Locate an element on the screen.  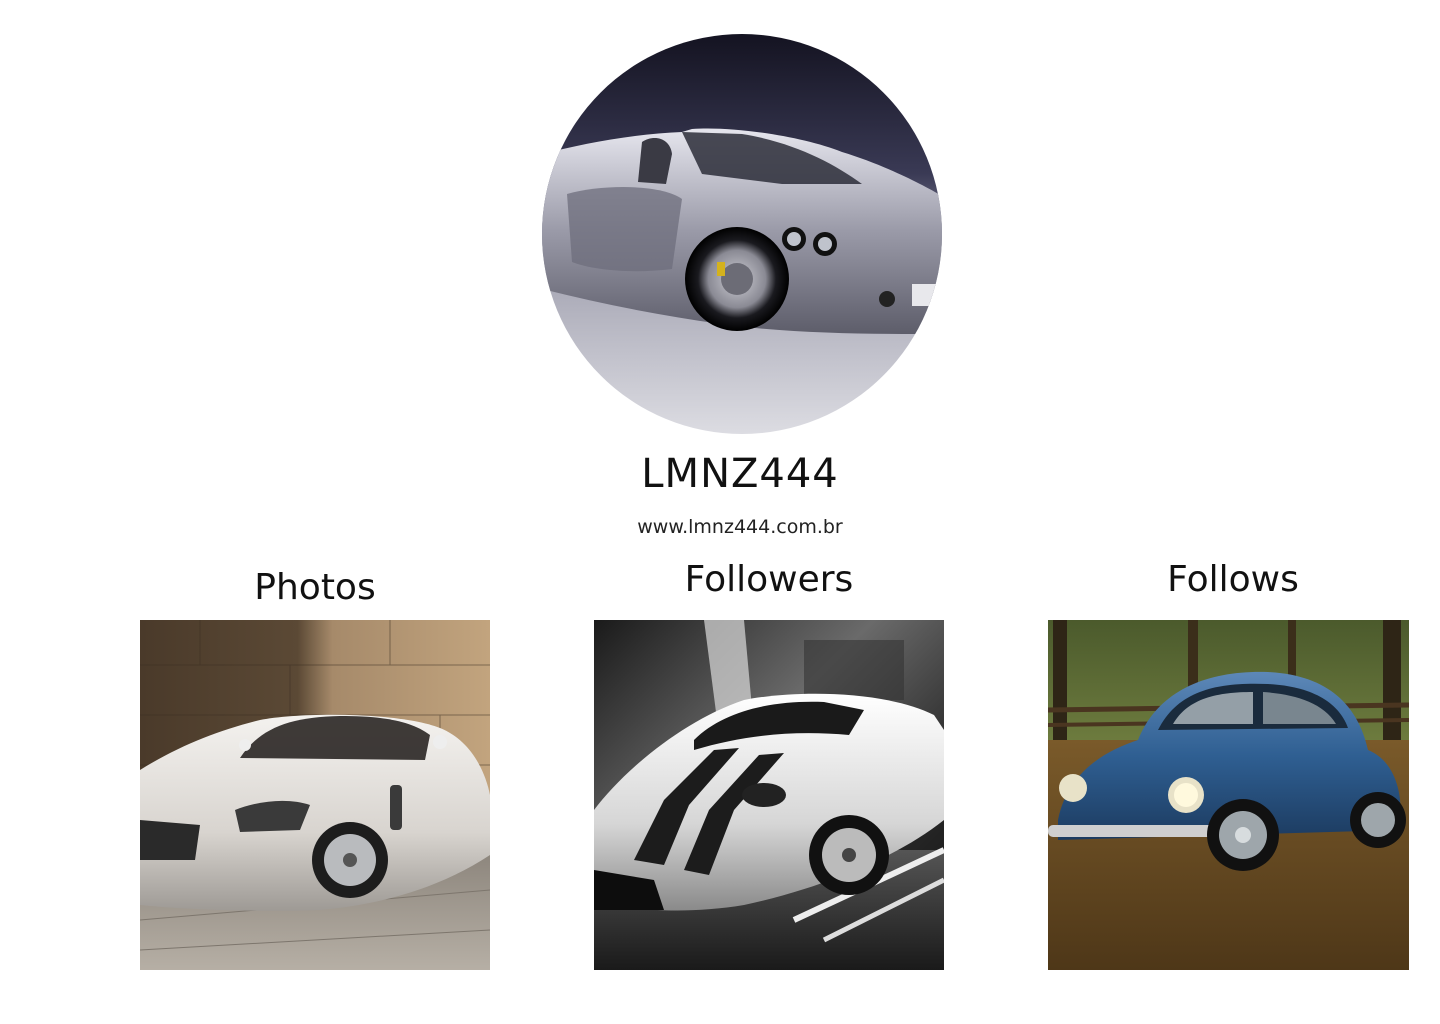
profile-avatar is located at coordinates (742, 234).